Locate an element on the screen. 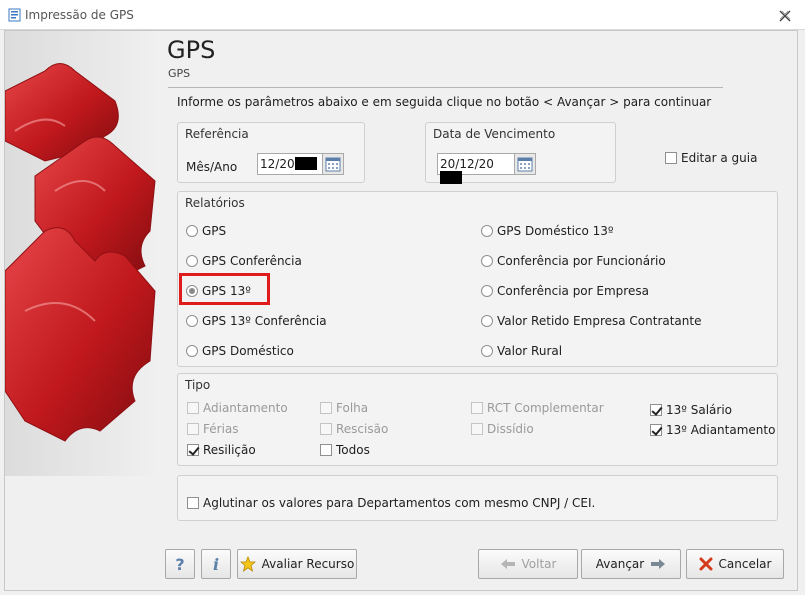  radio-label: Valor Retido Empresa Contratante is located at coordinates (599, 320).